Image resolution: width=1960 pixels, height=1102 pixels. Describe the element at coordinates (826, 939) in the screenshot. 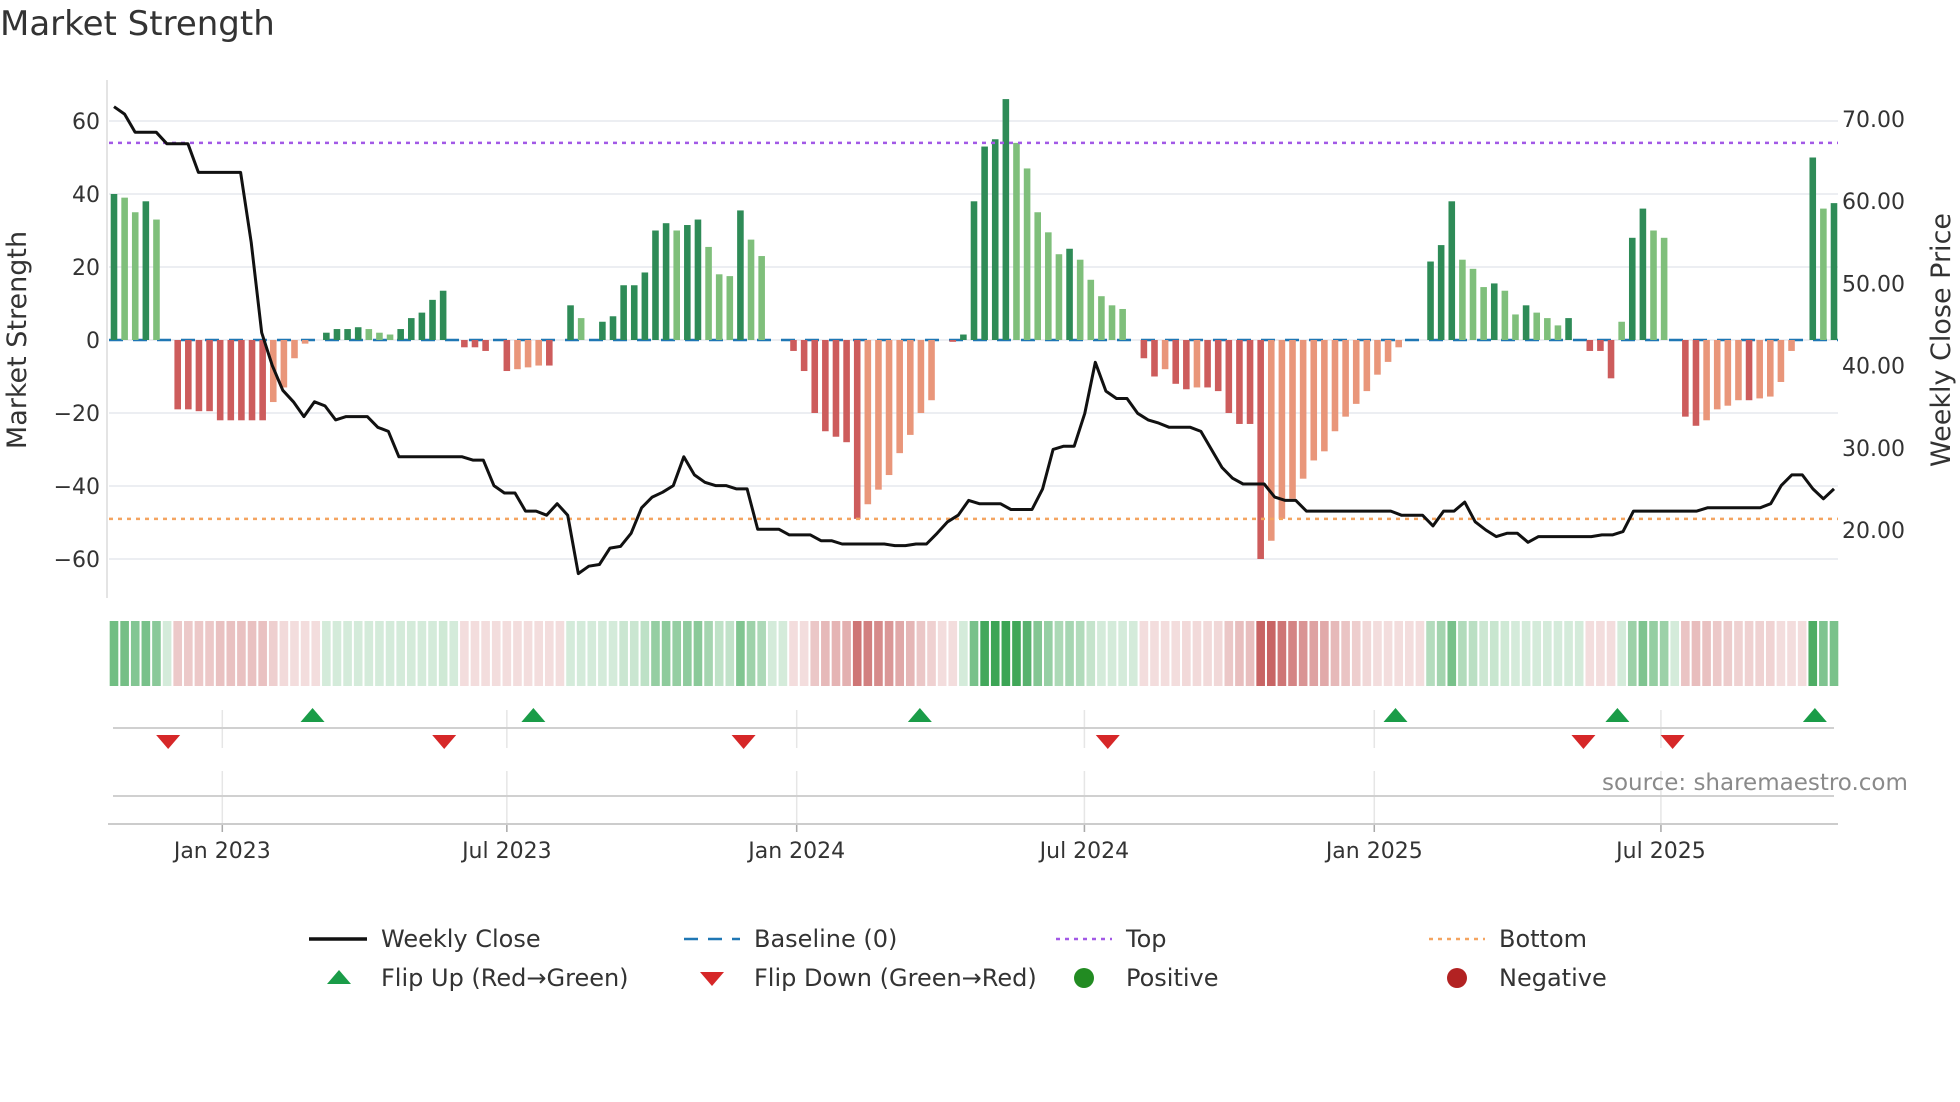

I see `legend-label: Baseline (0)` at that location.